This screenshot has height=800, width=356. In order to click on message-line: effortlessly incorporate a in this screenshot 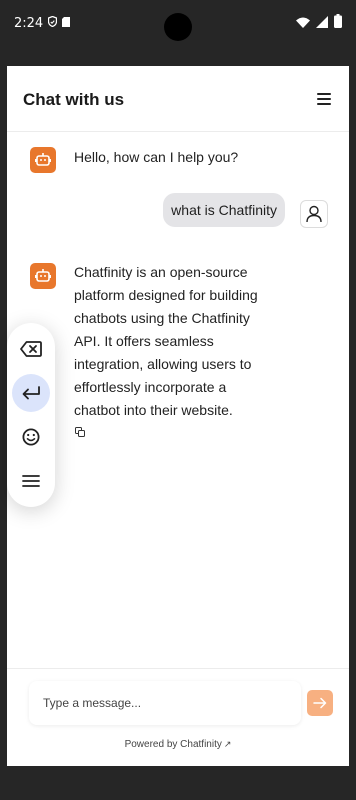, I will do `click(150, 387)`.